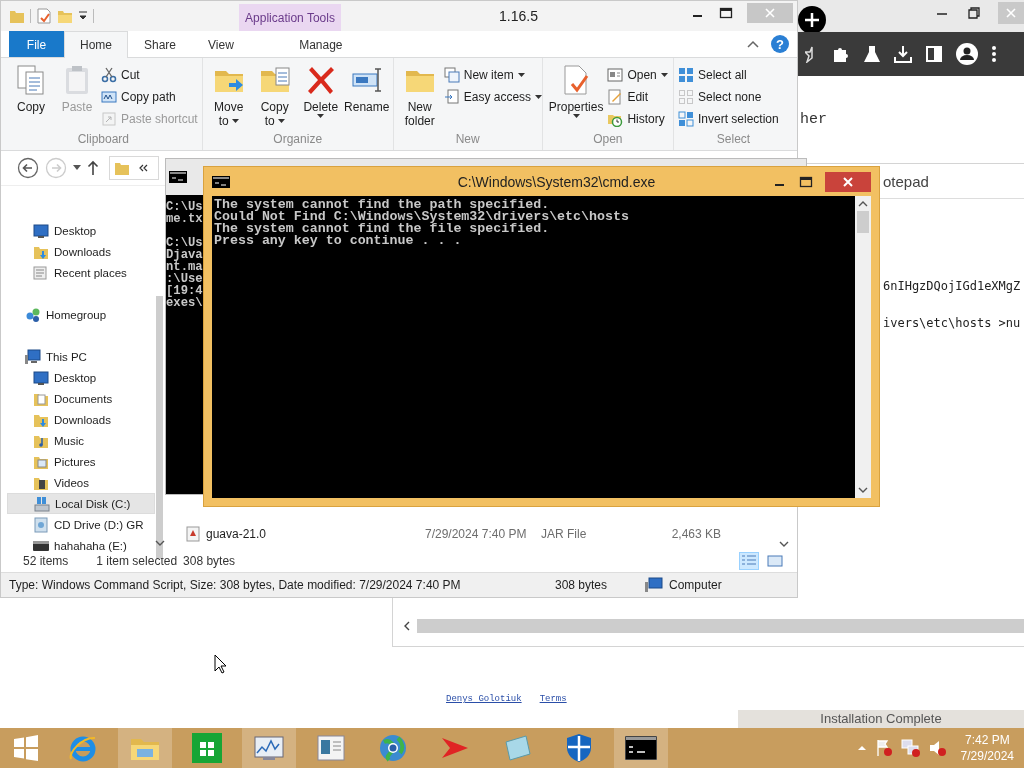 The height and width of the screenshot is (768, 1024). What do you see at coordinates (637, 75) in the screenshot?
I see `ribbon-button: Open` at bounding box center [637, 75].